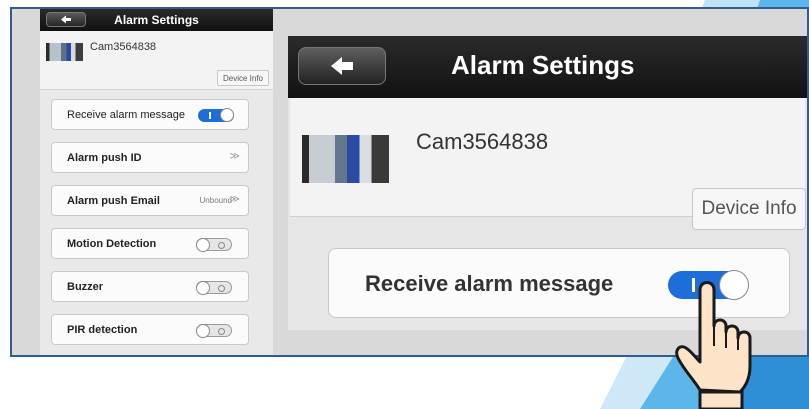  What do you see at coordinates (243, 78) in the screenshot?
I see `small-device-info-button: Device Info` at bounding box center [243, 78].